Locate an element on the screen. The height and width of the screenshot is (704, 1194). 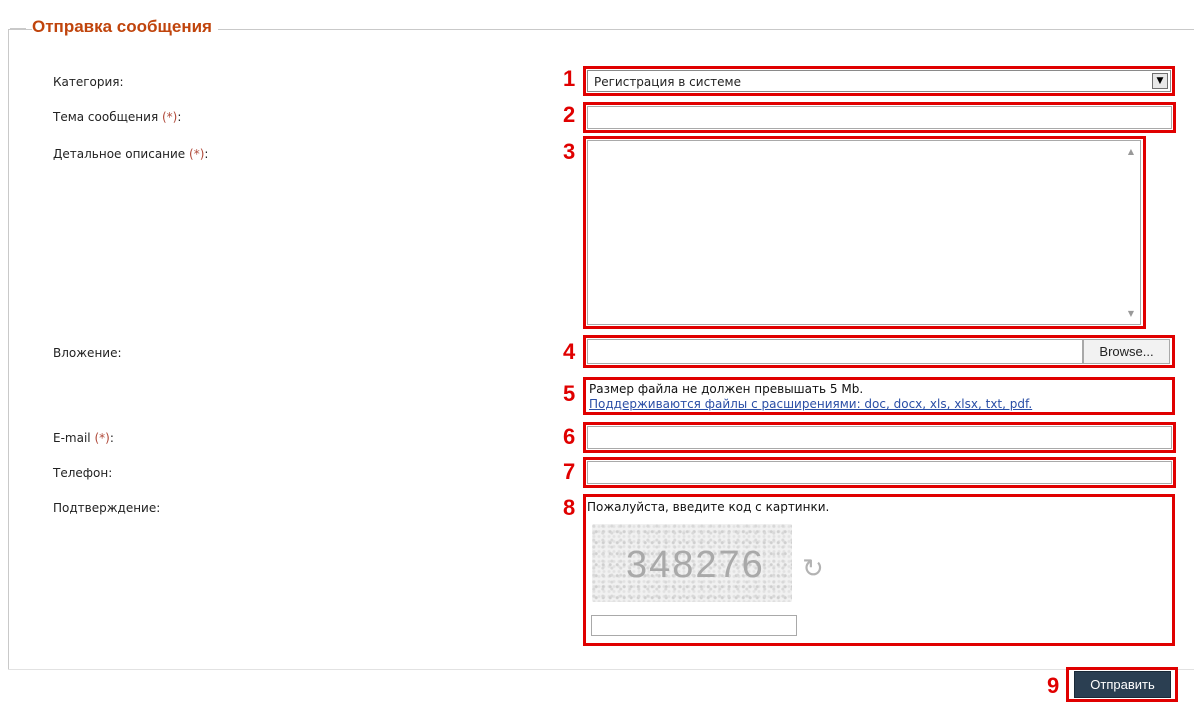
annotation-number-5: 5 is located at coordinates (569, 393).